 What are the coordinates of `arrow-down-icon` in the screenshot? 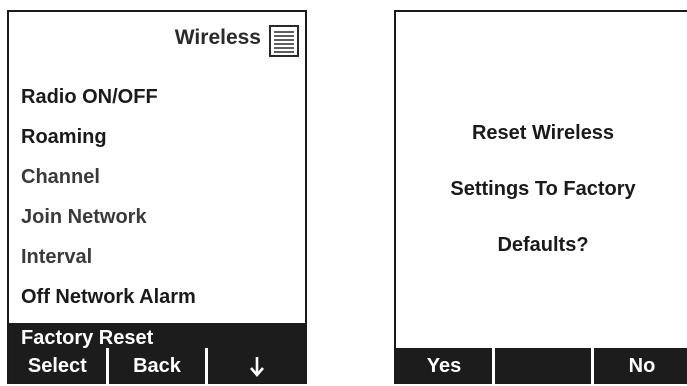 It's located at (256, 367).